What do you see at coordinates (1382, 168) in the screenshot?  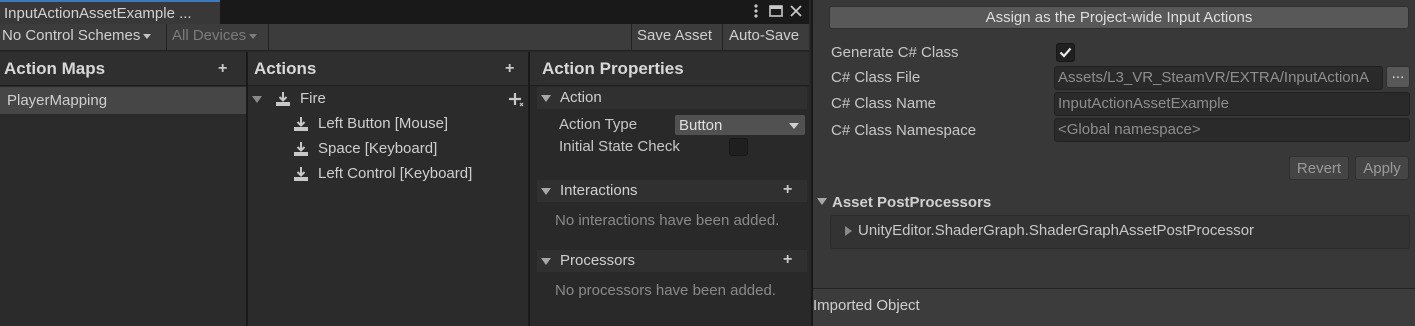 I see `apply-button: Apply` at bounding box center [1382, 168].